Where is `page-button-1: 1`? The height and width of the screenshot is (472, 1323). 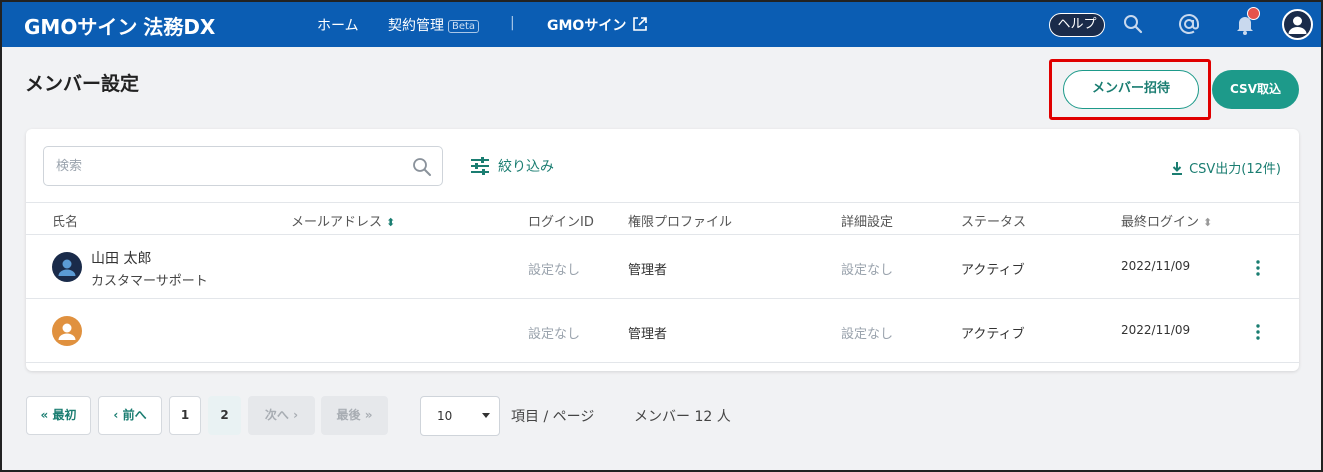 page-button-1: 1 is located at coordinates (185, 415).